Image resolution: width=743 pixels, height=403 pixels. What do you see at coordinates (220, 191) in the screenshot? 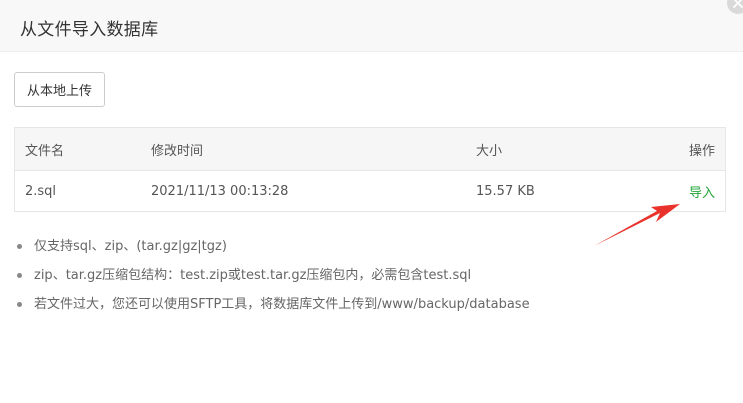
I see `file-modified-time: 2021/11/13 00:13:28` at bounding box center [220, 191].